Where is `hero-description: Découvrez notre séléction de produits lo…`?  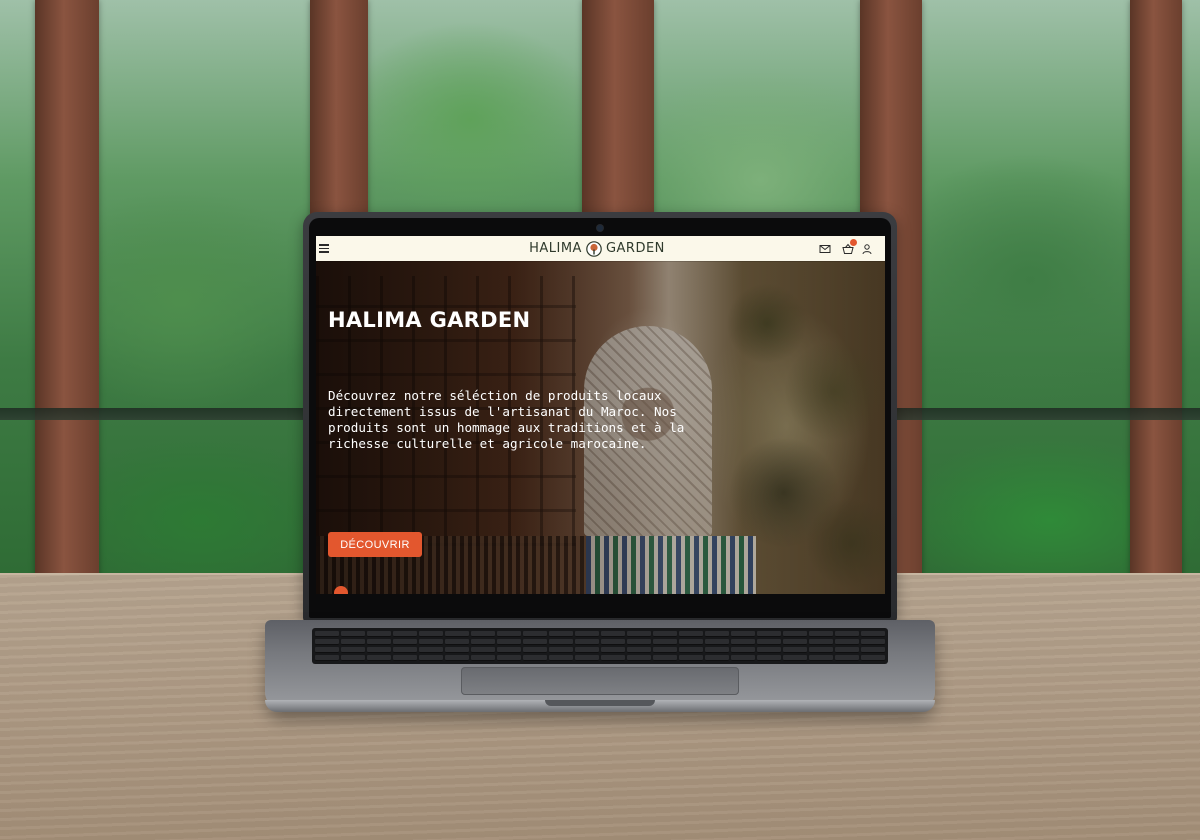 hero-description: Découvrez notre séléction de produits lo… is located at coordinates (506, 419).